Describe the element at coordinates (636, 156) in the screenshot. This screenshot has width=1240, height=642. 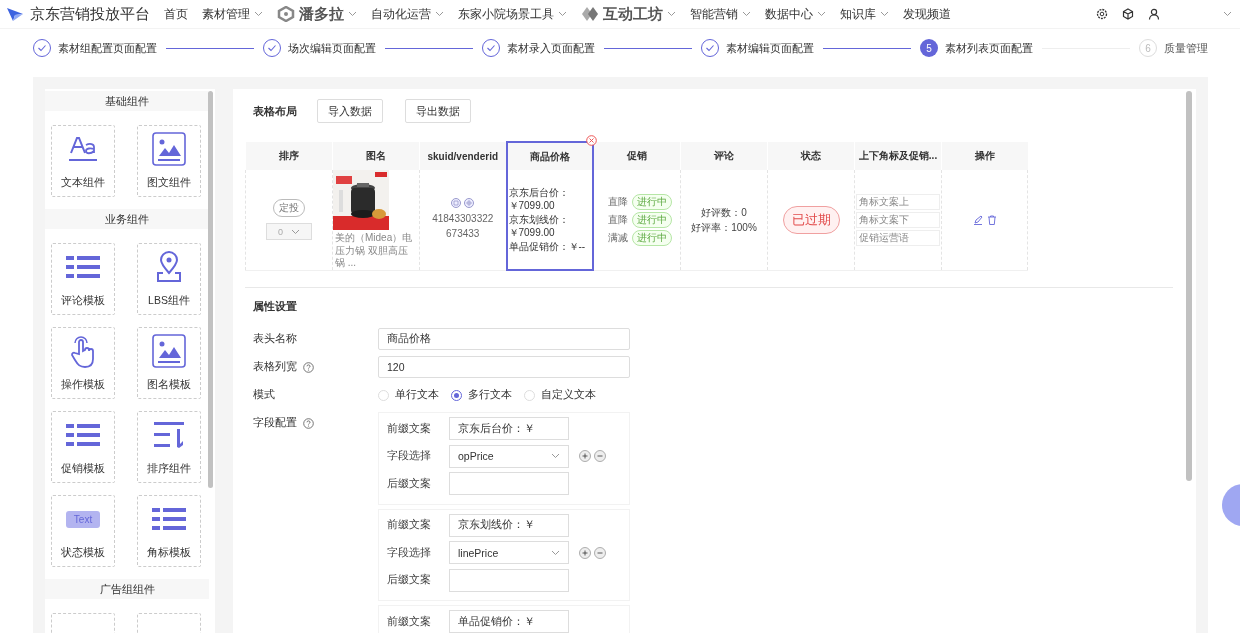
I see `column-header: 促销` at that location.